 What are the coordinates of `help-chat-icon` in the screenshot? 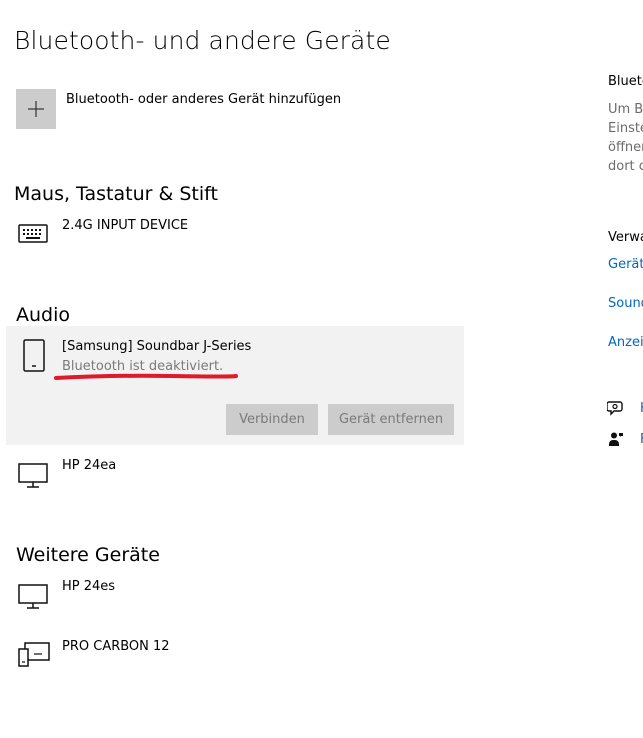 It's located at (615, 408).